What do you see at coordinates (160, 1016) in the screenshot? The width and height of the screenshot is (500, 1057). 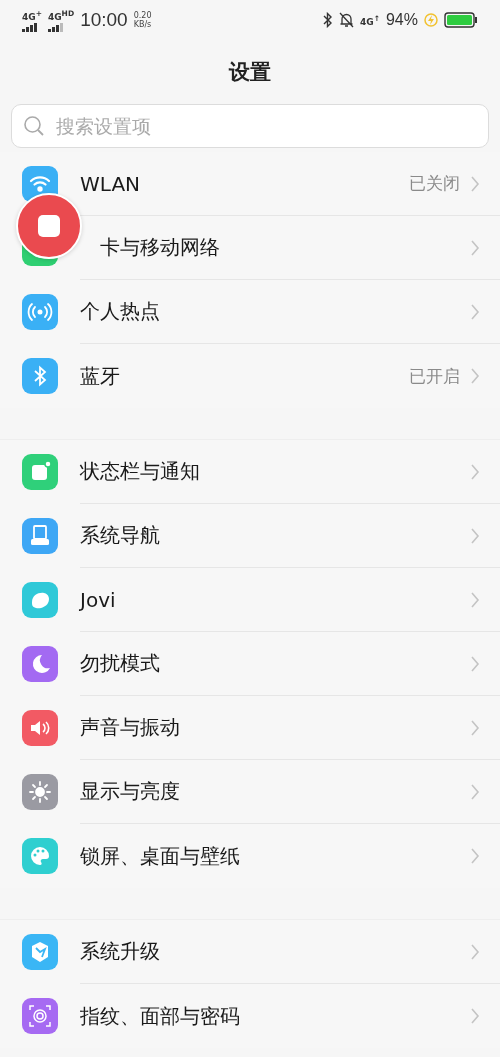 I see `item-label: 指纹、面部与密码` at bounding box center [160, 1016].